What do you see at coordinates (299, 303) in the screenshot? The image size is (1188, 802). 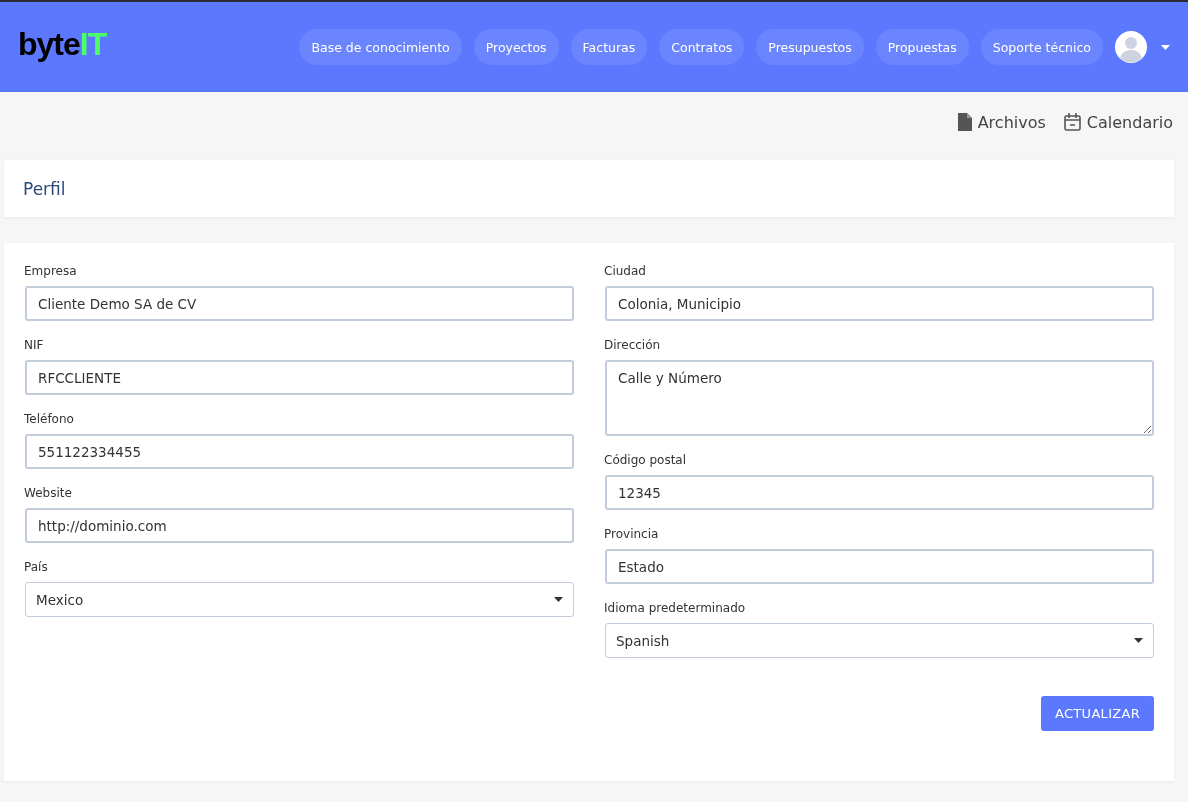 I see `text-field: Cliente Demo SA de CV` at bounding box center [299, 303].